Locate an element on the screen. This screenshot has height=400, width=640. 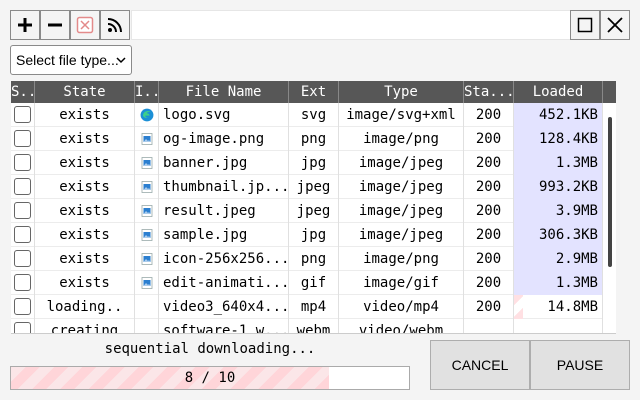
header-type: Type is located at coordinates (401, 92).